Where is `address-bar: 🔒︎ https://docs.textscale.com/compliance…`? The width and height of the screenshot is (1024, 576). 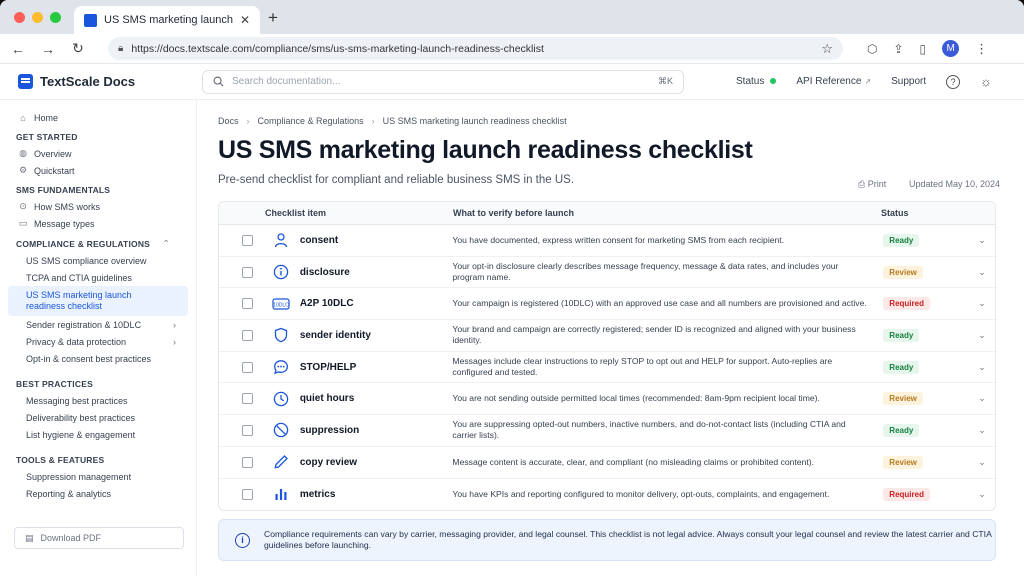 address-bar: 🔒︎ https://docs.textscale.com/compliance… is located at coordinates (475, 48).